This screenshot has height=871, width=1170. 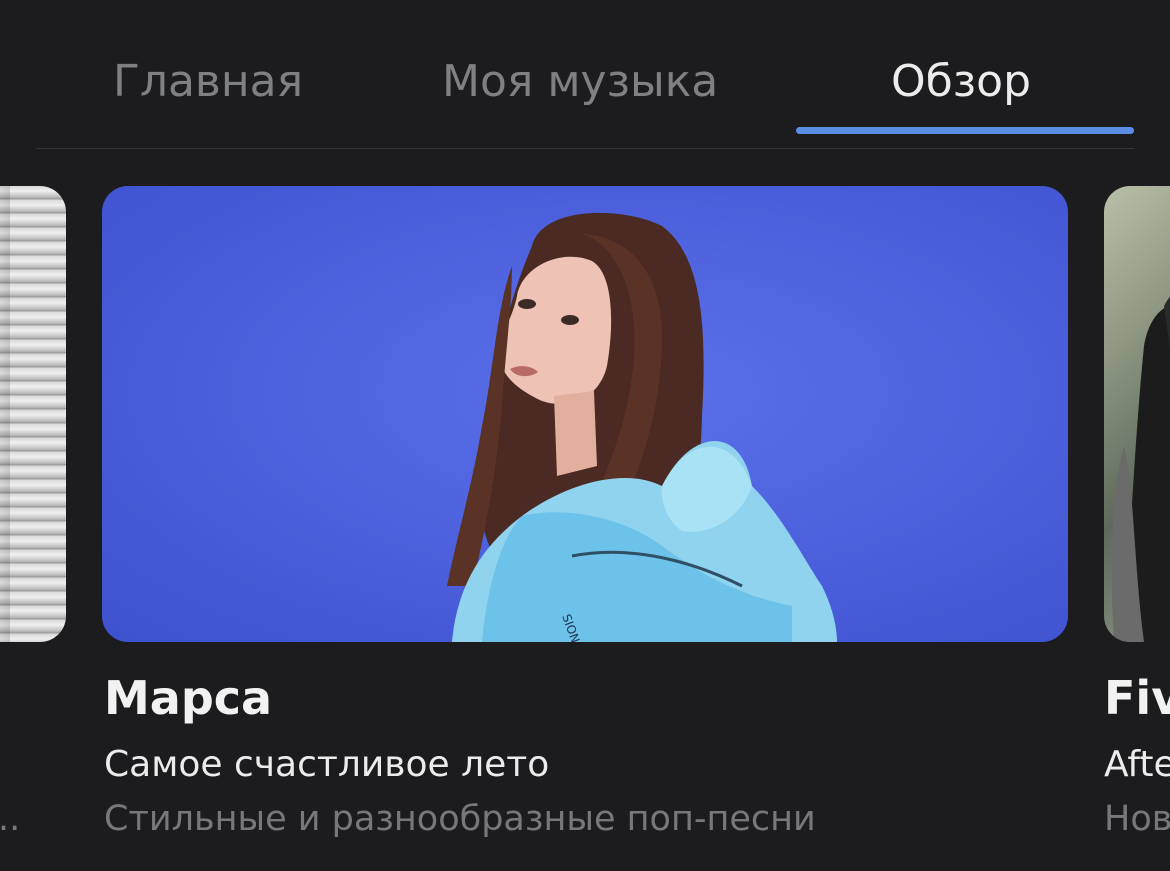 I want to click on active-tab-indicator, so click(x=965, y=130).